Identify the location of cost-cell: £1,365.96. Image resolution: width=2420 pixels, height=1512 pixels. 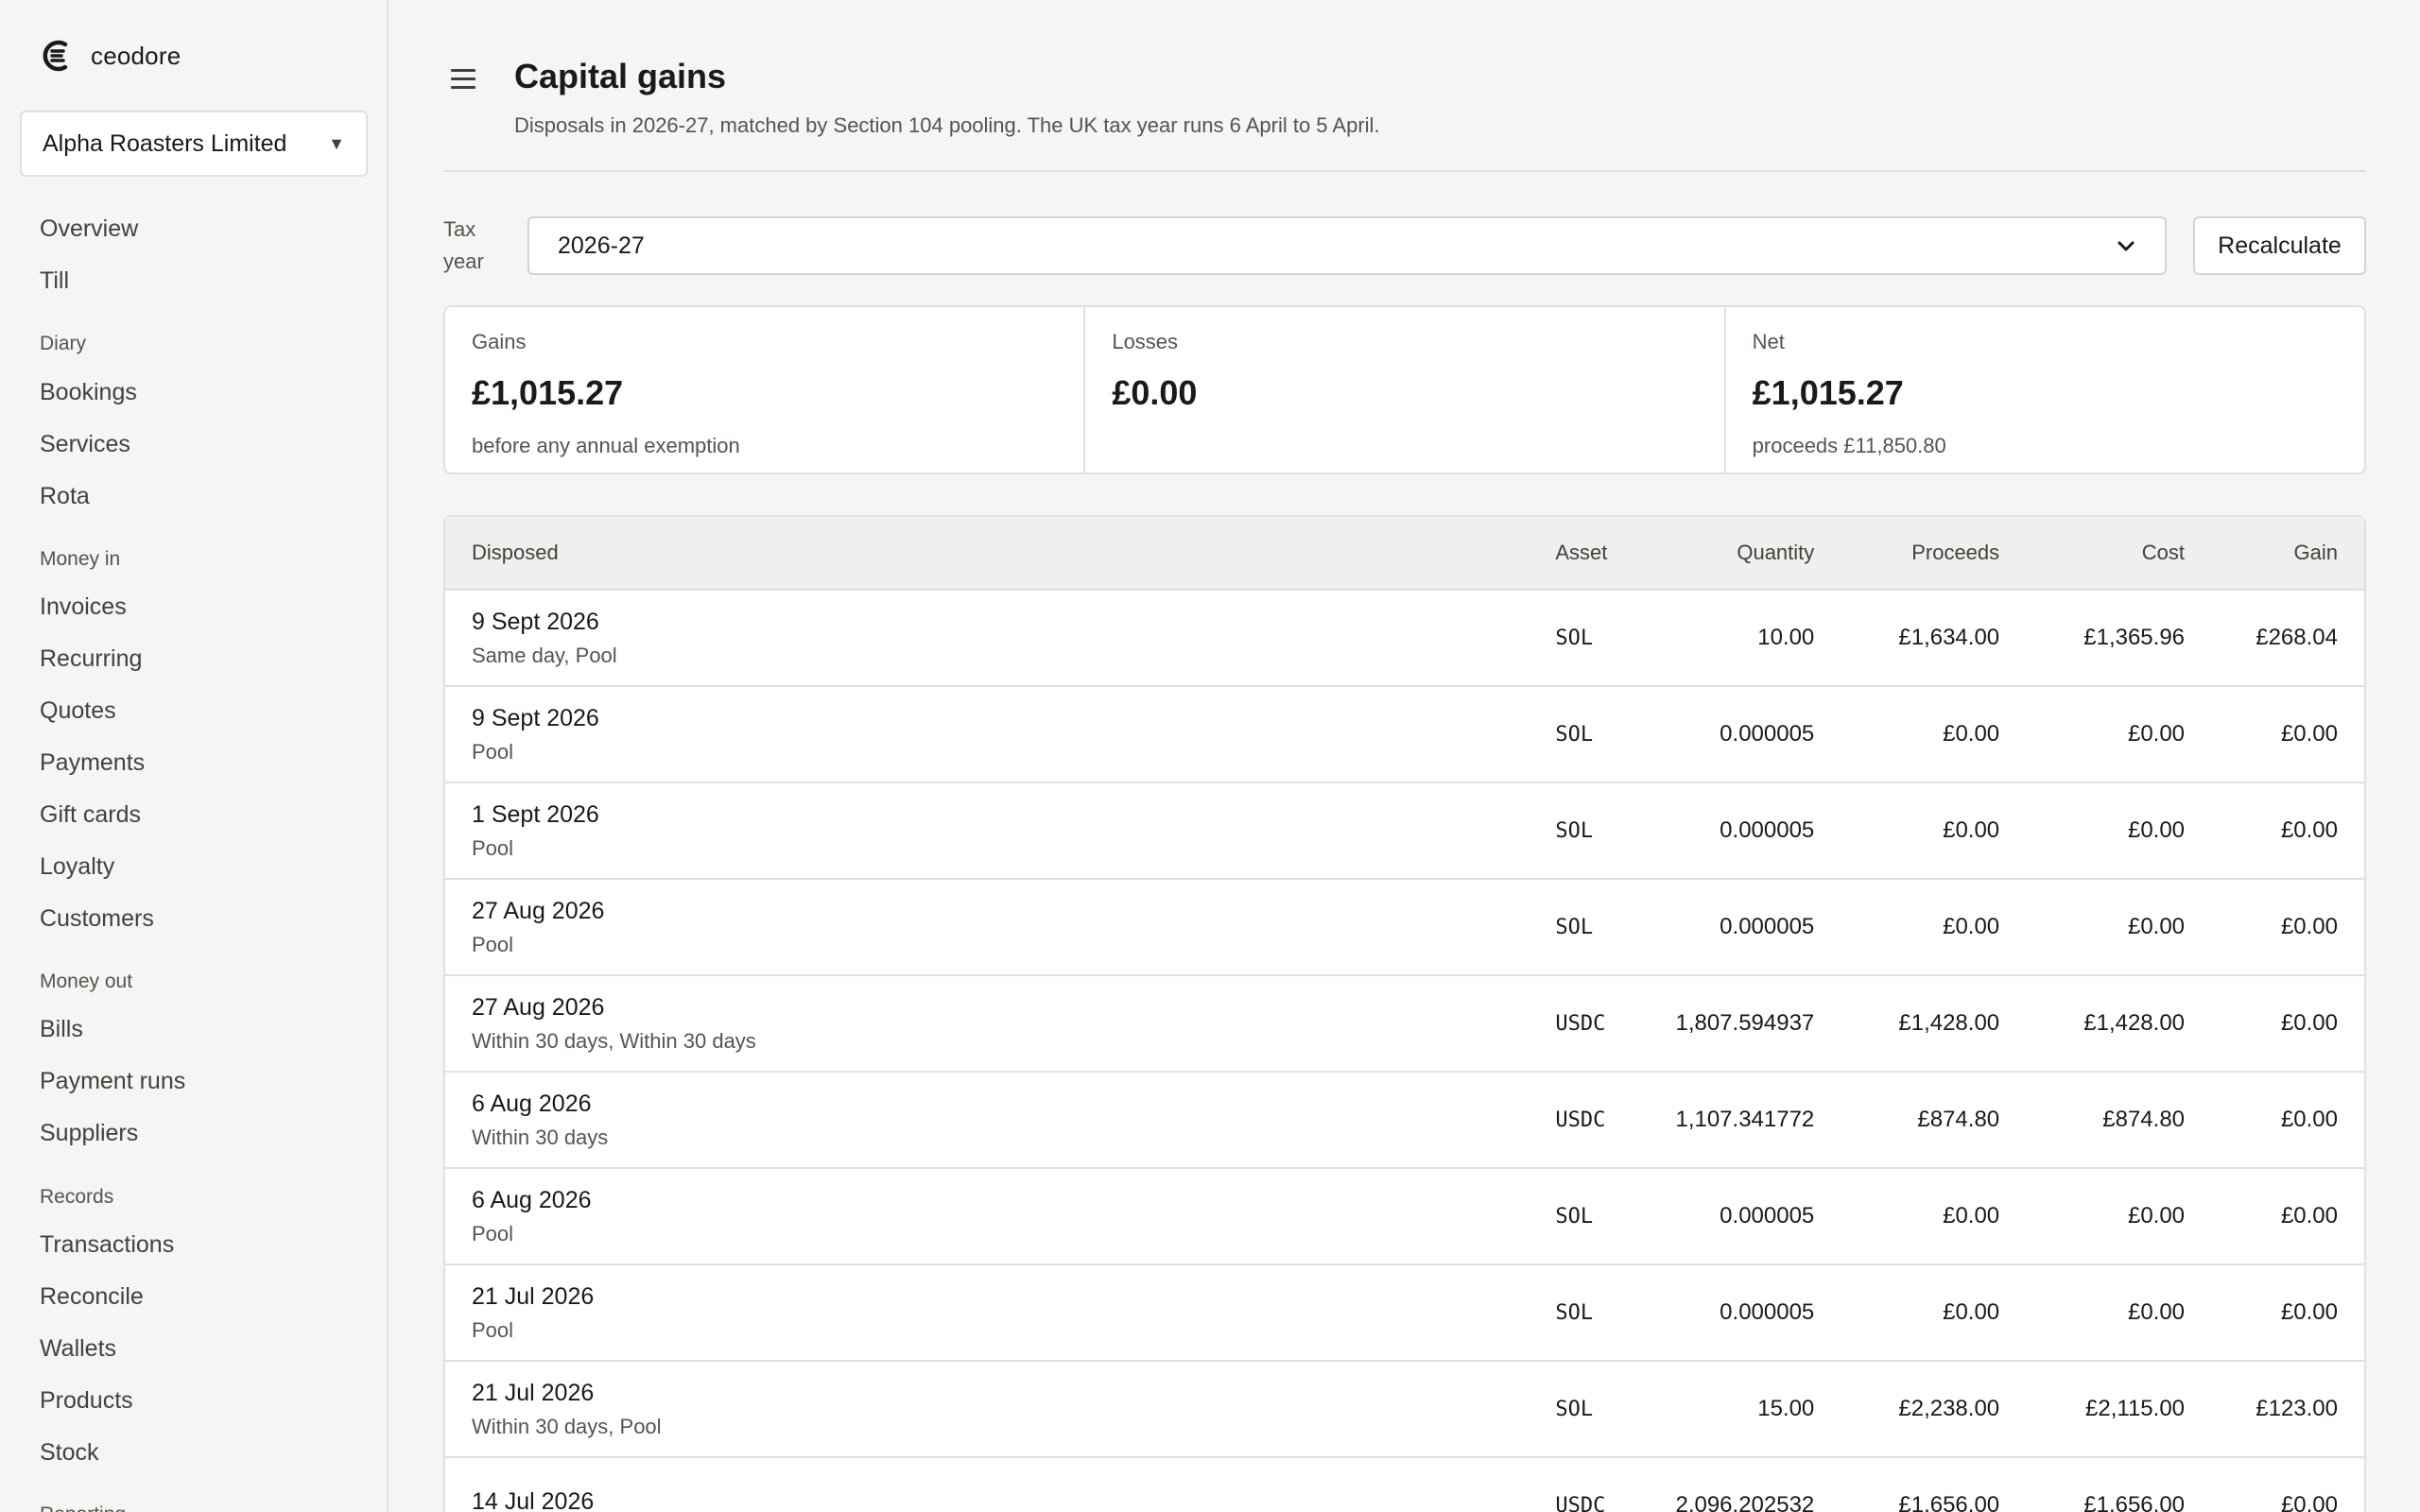
(2119, 638).